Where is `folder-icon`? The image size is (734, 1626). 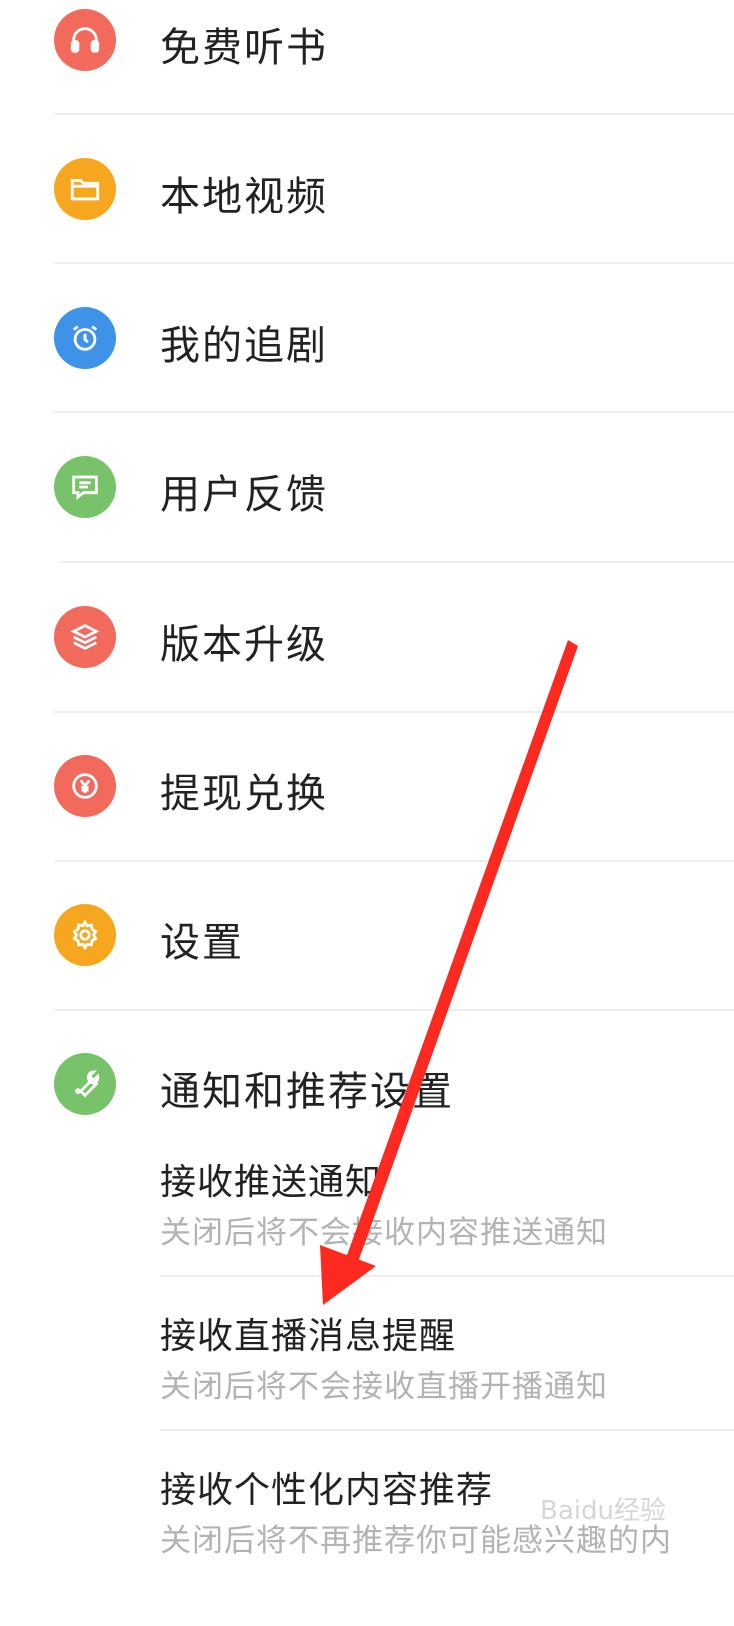 folder-icon is located at coordinates (85, 189).